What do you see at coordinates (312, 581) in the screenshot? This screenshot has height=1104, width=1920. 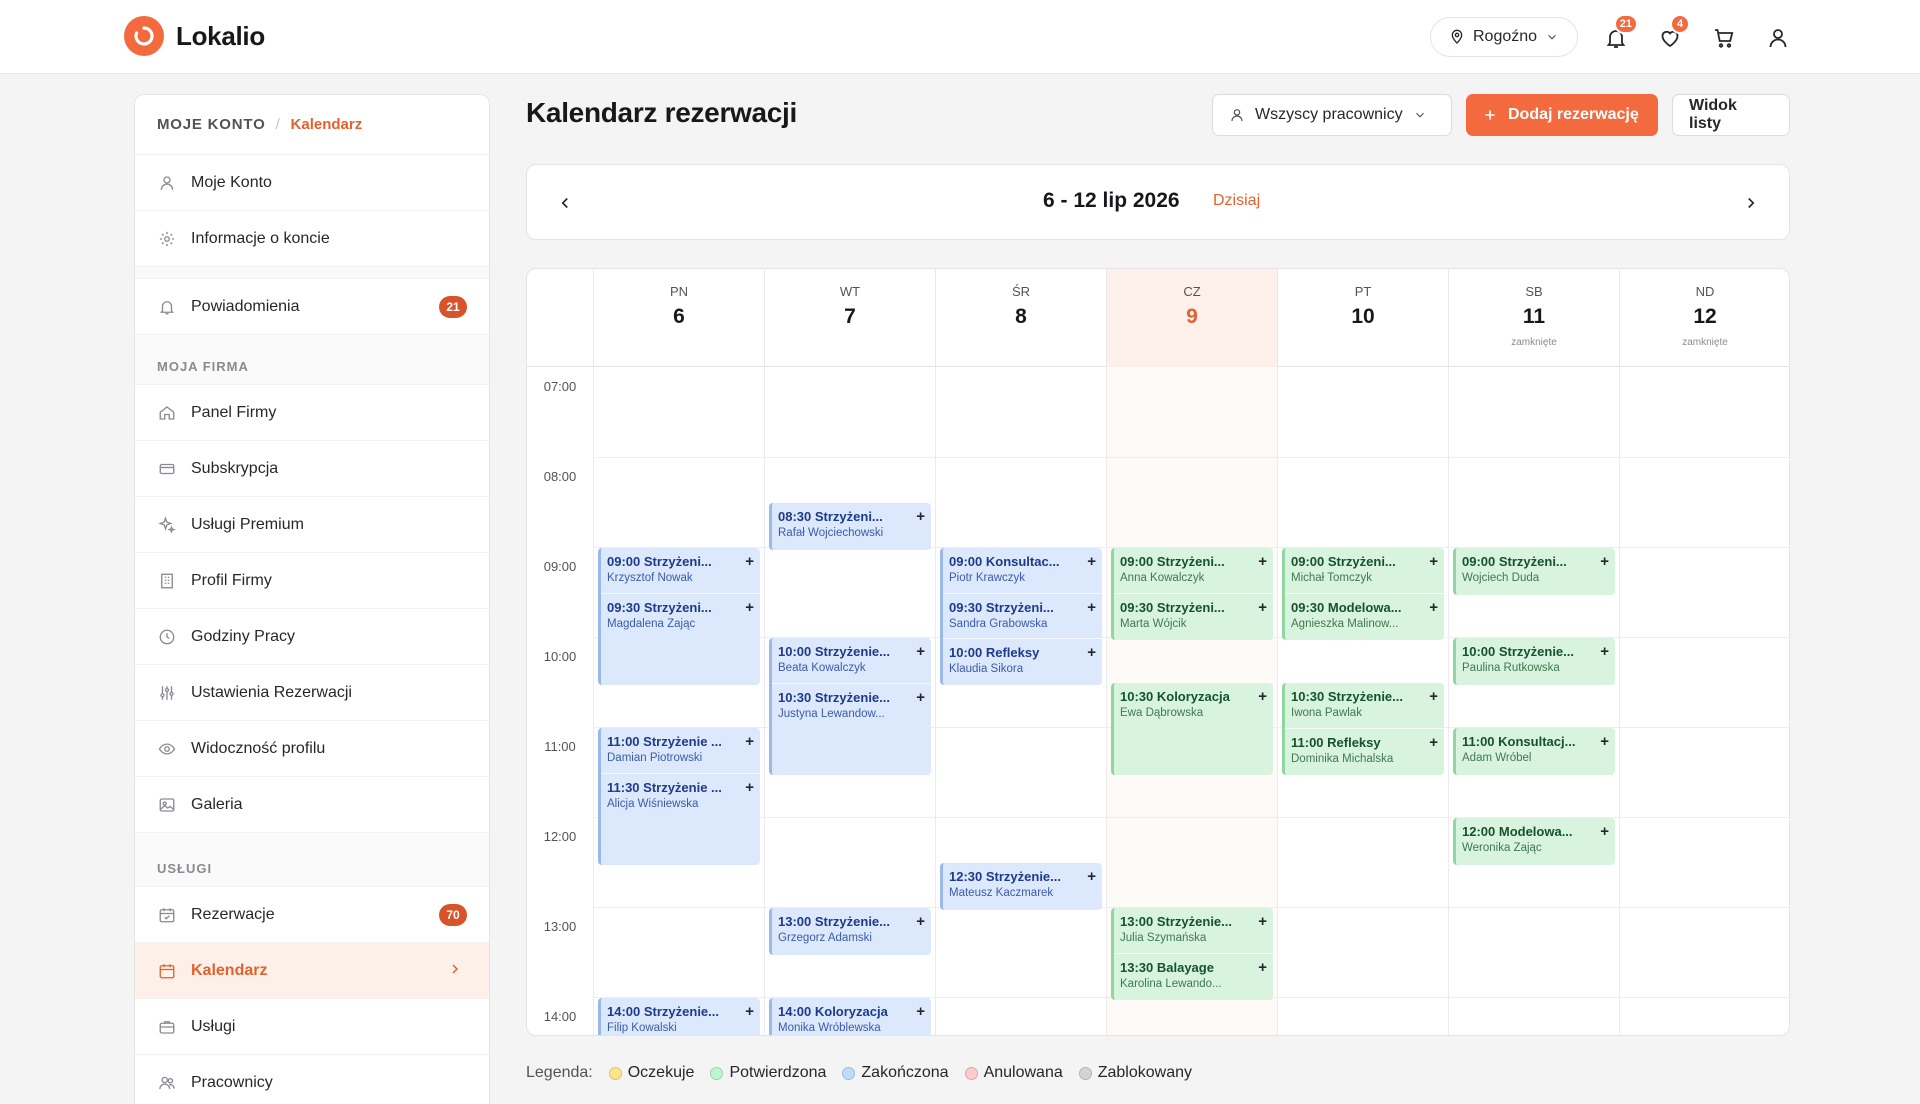 I see `sidebar-item-company-profile: Profil Firmy` at bounding box center [312, 581].